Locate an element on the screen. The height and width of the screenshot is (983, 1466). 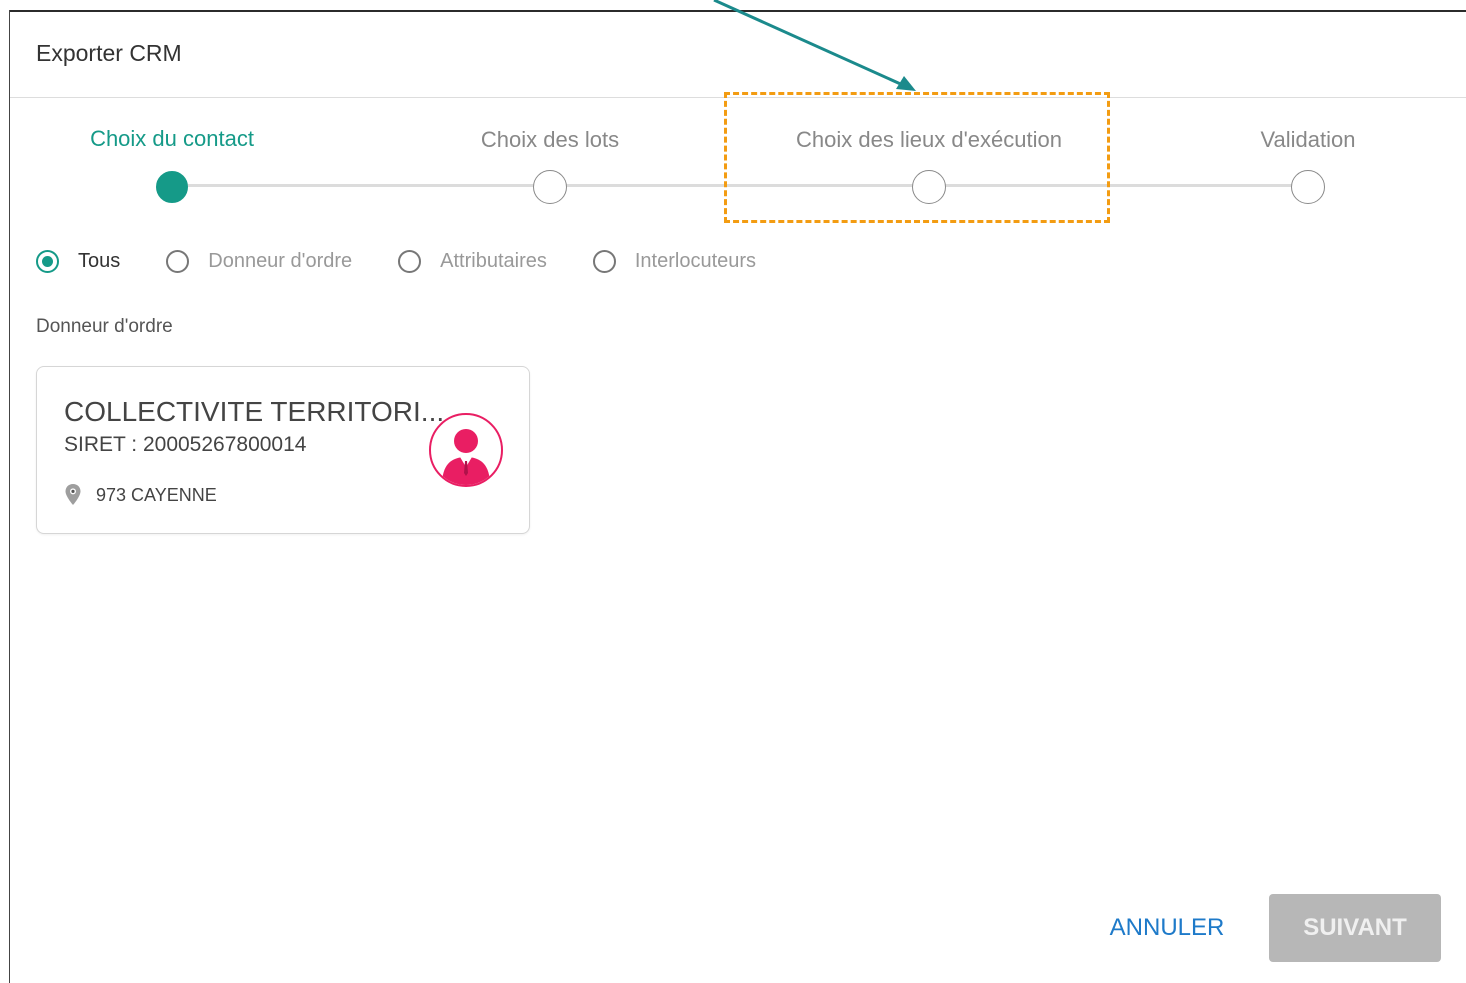
radio-label-donneur-ordre: Donneur d'ordre is located at coordinates (280, 261).